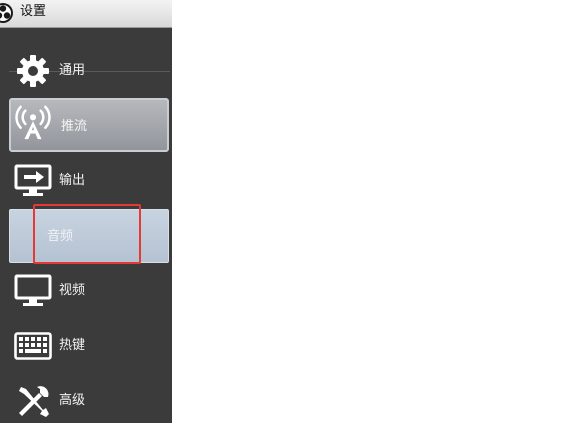 The width and height of the screenshot is (567, 428). What do you see at coordinates (72, 400) in the screenshot?
I see `sidebar-item-label: 高级` at bounding box center [72, 400].